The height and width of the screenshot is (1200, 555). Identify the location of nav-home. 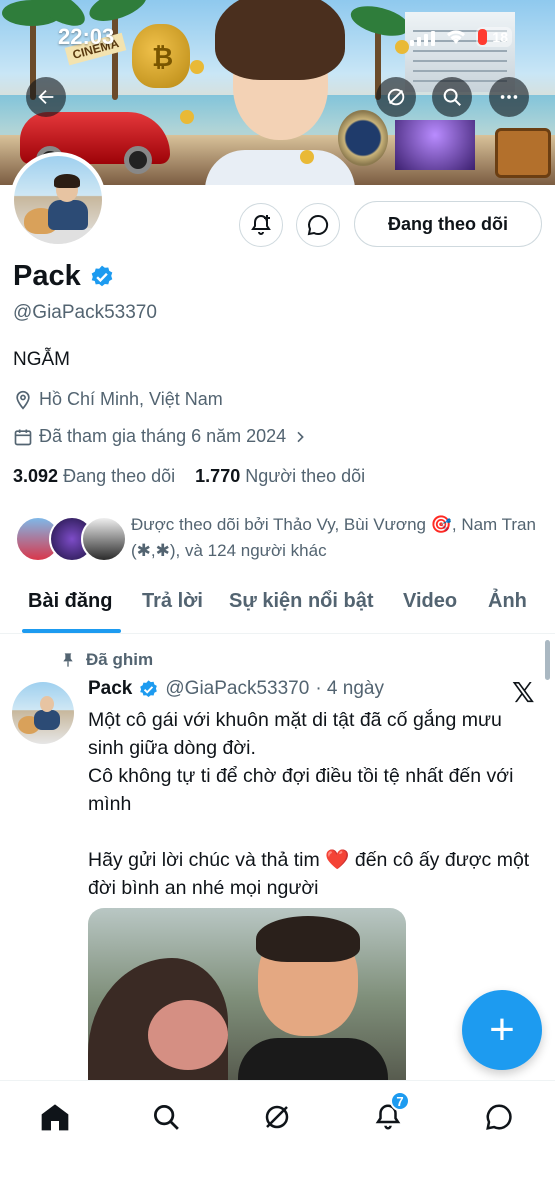
(55, 1117).